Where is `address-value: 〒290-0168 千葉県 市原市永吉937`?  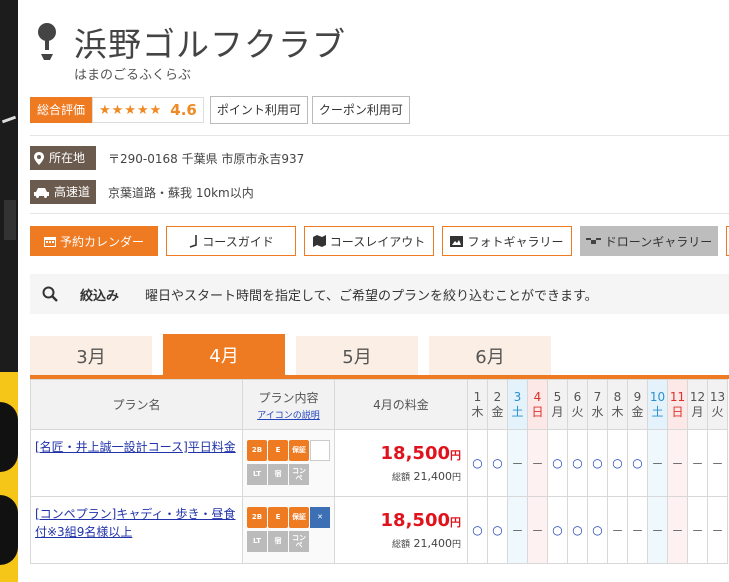 address-value: 〒290-0168 千葉県 市原市永吉937 is located at coordinates (206, 158).